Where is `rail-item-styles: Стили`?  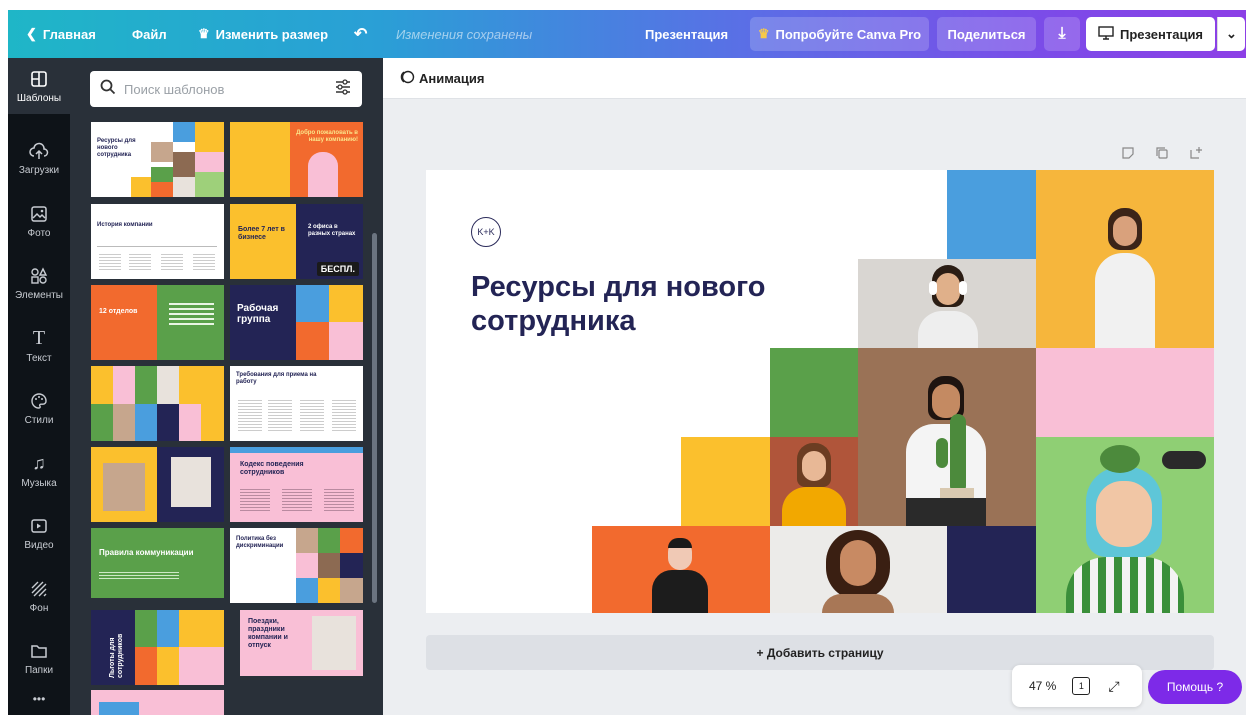 rail-item-styles: Стили is located at coordinates (39, 408).